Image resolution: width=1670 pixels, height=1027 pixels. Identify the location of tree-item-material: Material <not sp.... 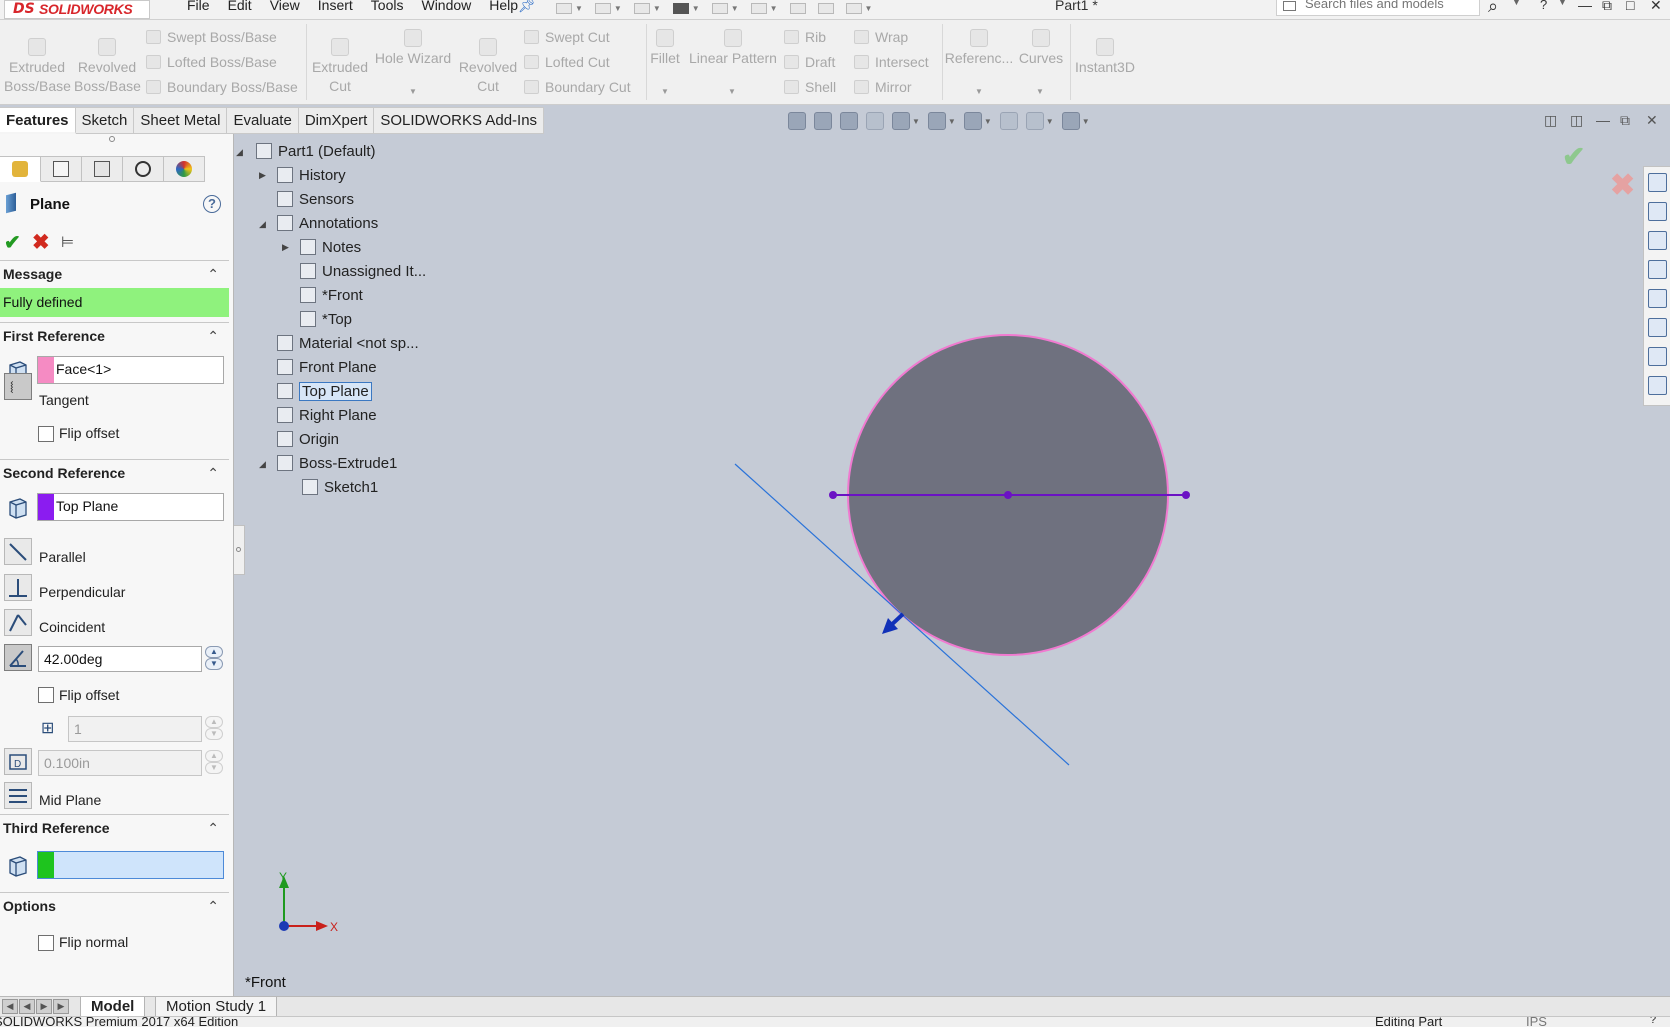
(348, 343).